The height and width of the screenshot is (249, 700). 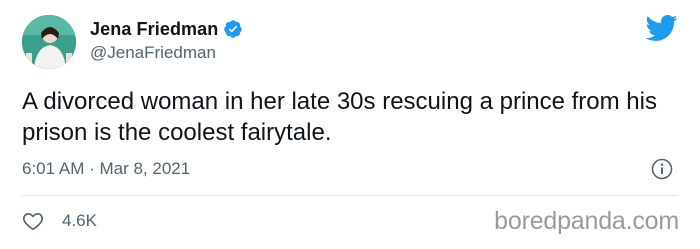 I want to click on display-name: Jena Friedman, so click(x=154, y=29).